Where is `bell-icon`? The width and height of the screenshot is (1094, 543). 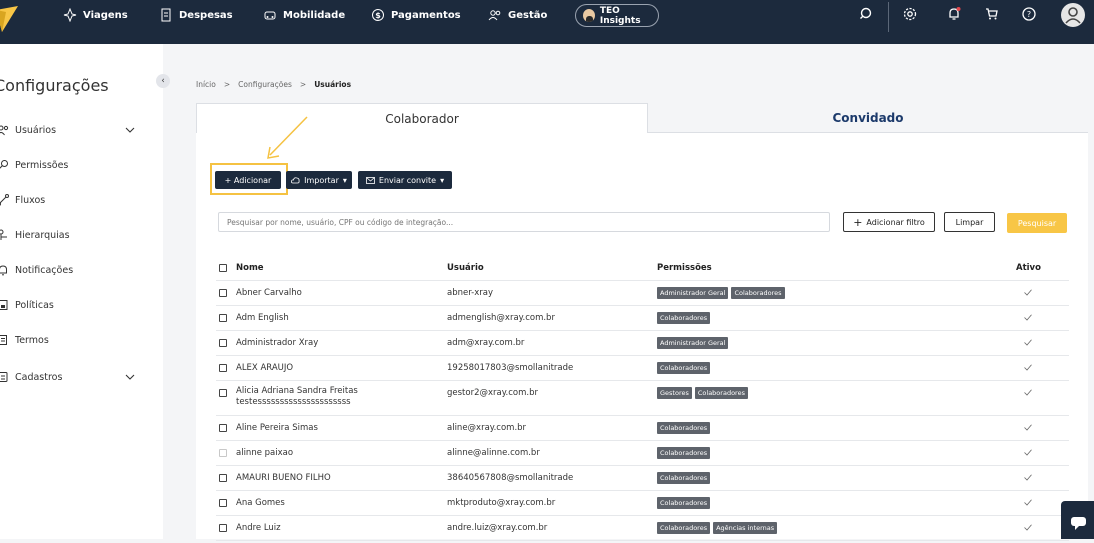 bell-icon is located at coordinates (954, 14).